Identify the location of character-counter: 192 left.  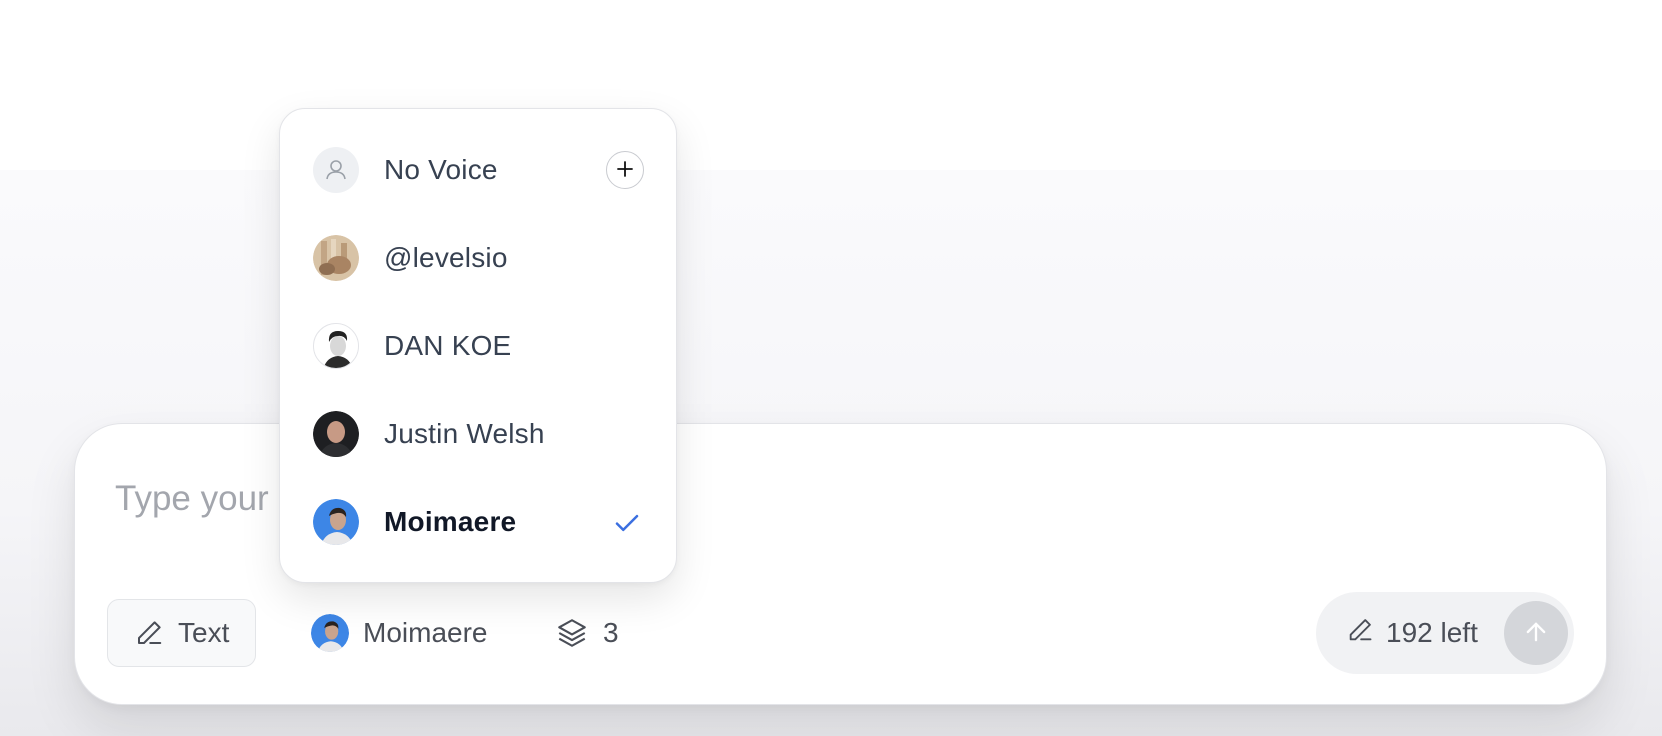
(1445, 633).